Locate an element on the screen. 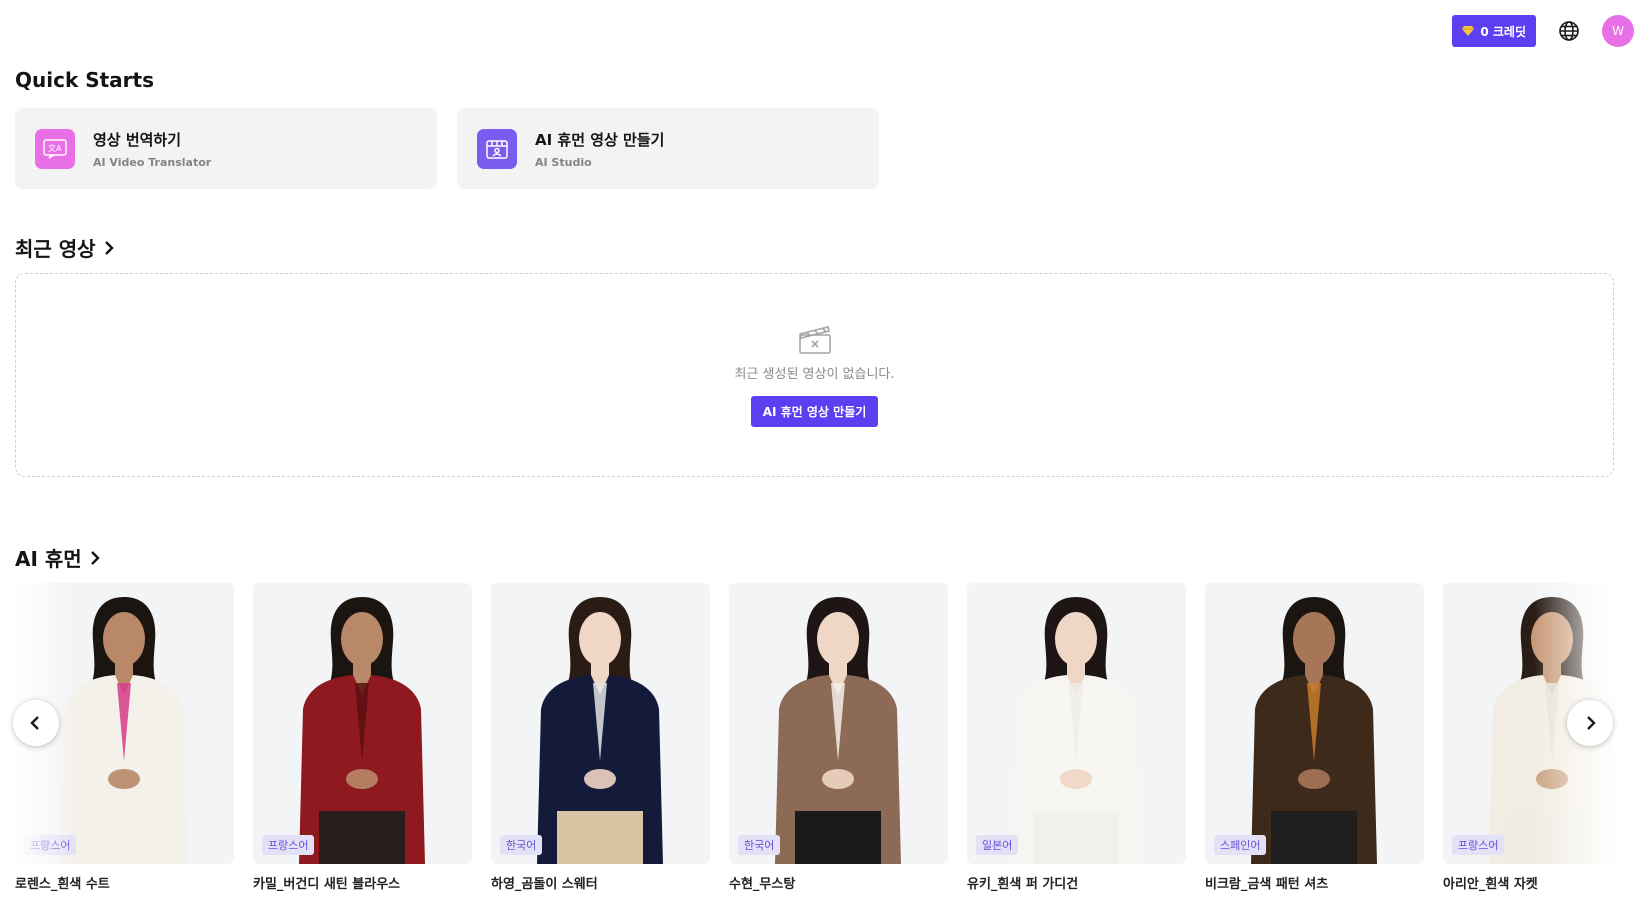 The image size is (1644, 914). translate-icon: 文A is located at coordinates (55, 148).